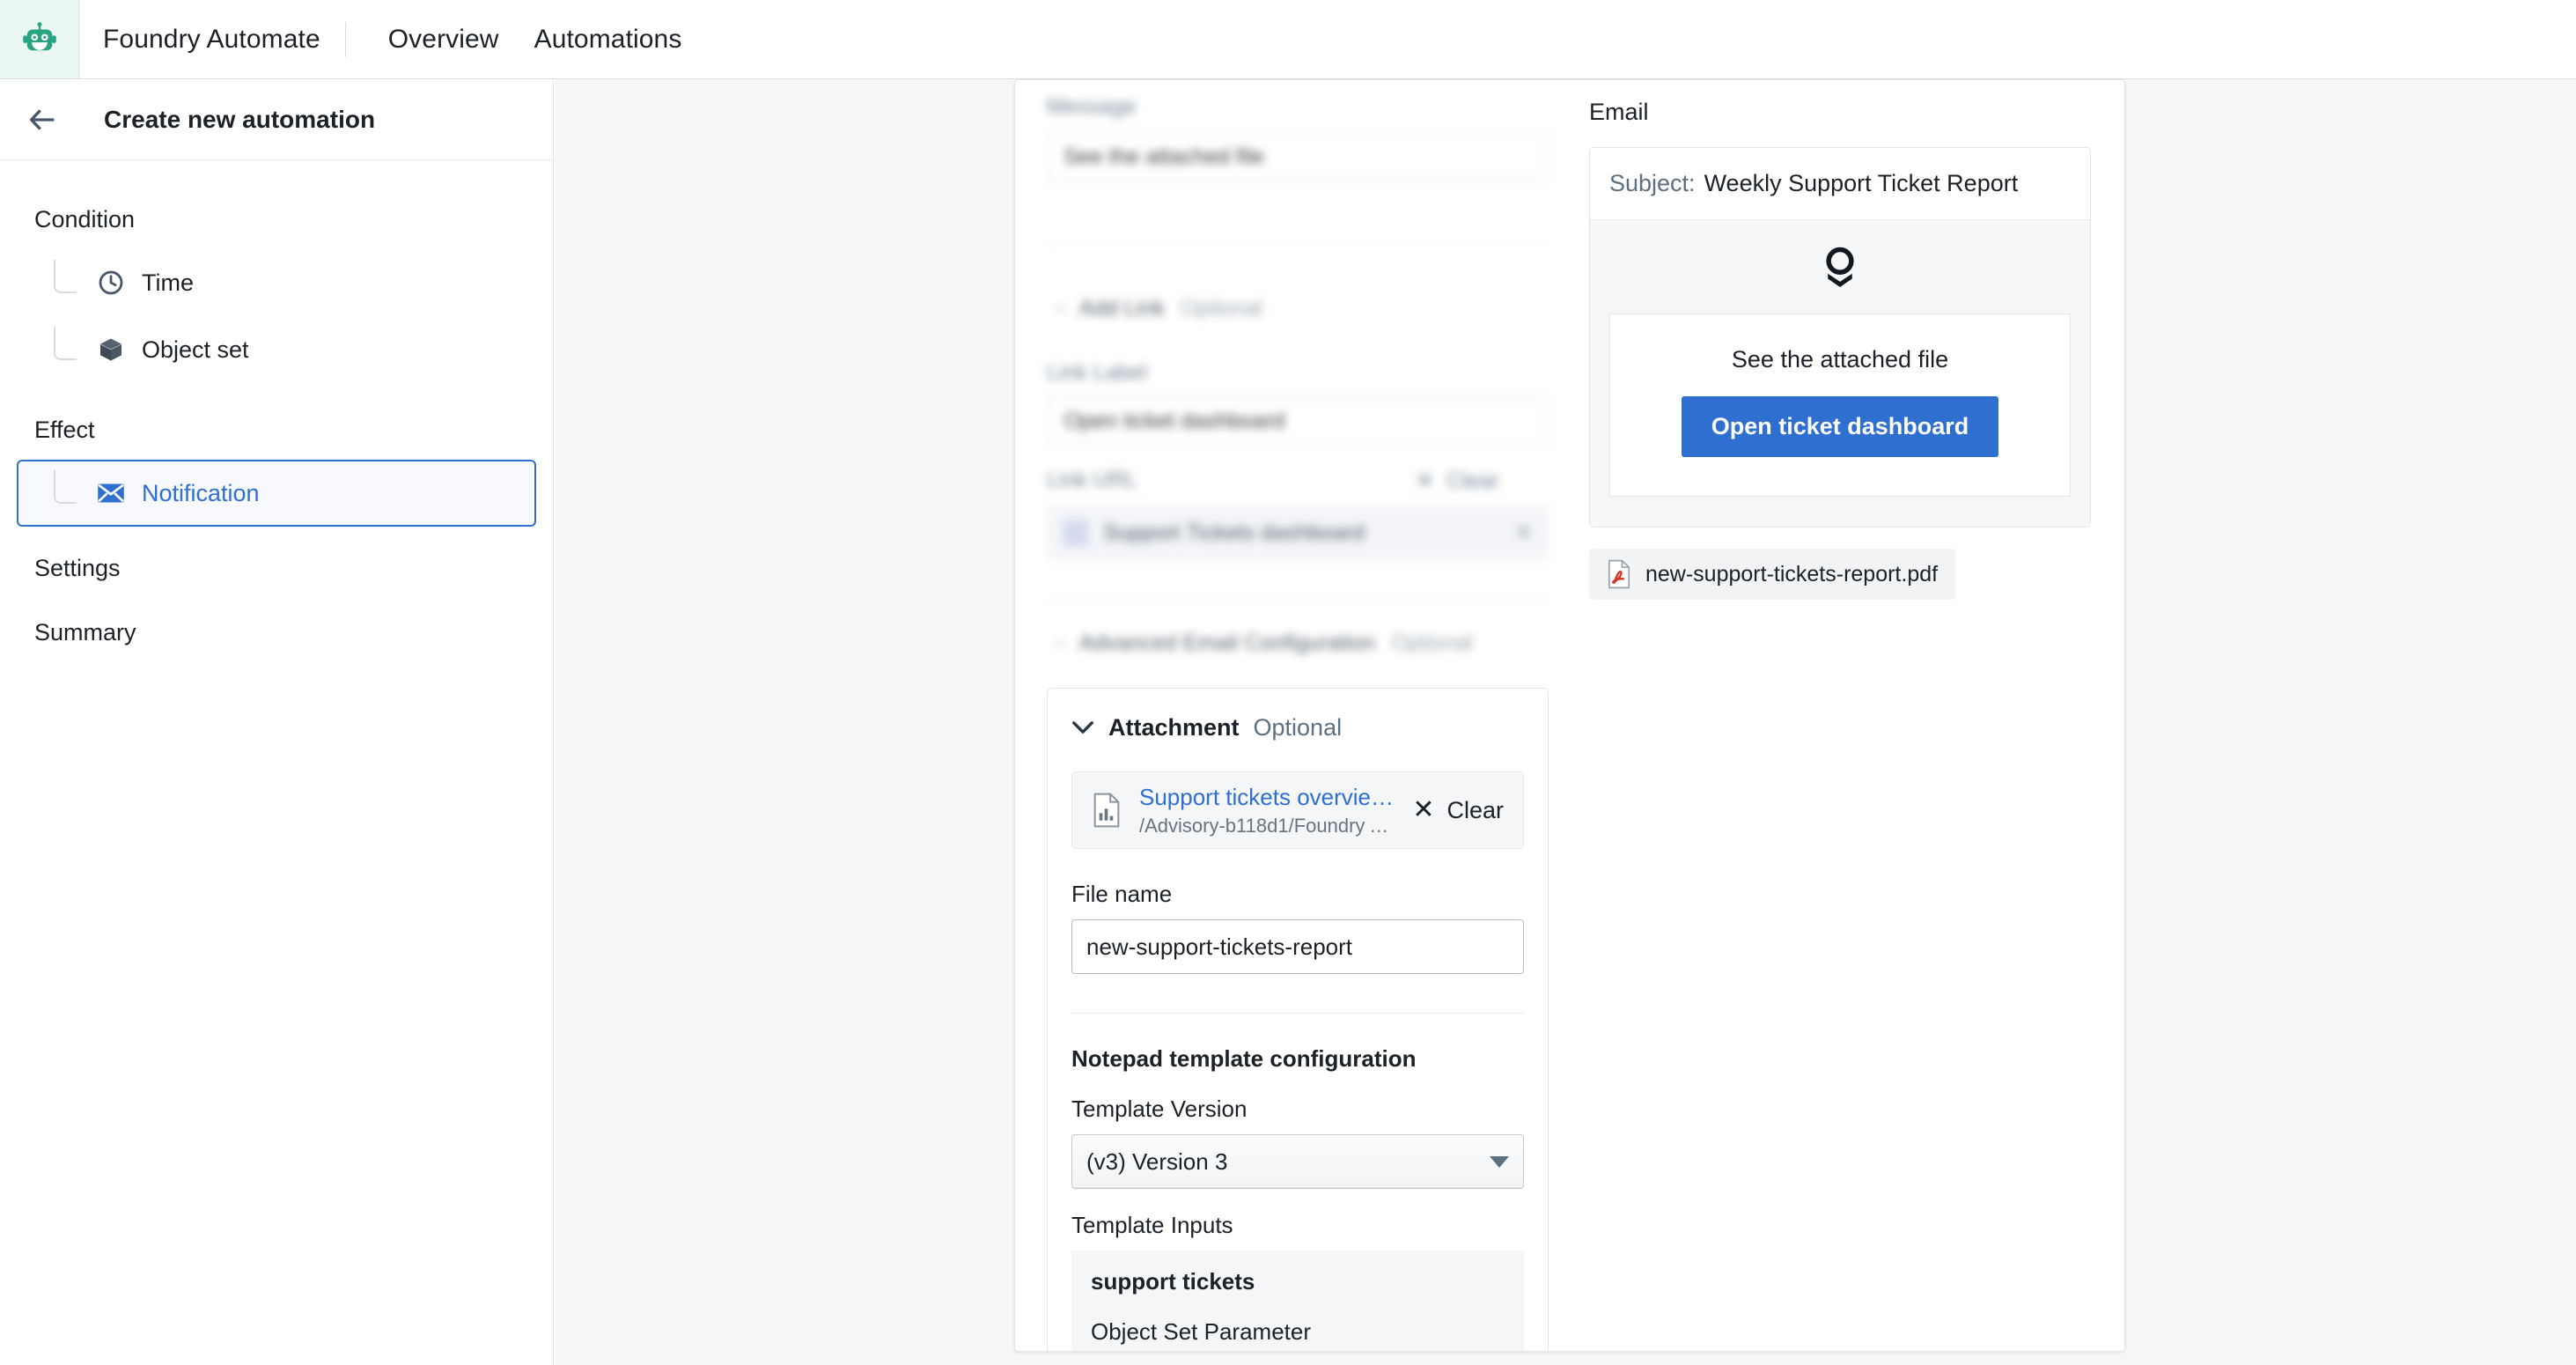 The width and height of the screenshot is (2576, 1365). What do you see at coordinates (1792, 574) in the screenshot?
I see `email-attachment-name: new-support-tickets-report.pdf` at bounding box center [1792, 574].